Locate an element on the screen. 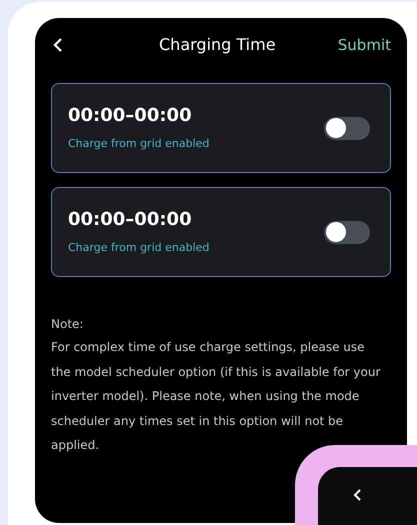 This screenshot has width=417, height=525. note-heading: Note: is located at coordinates (67, 324).